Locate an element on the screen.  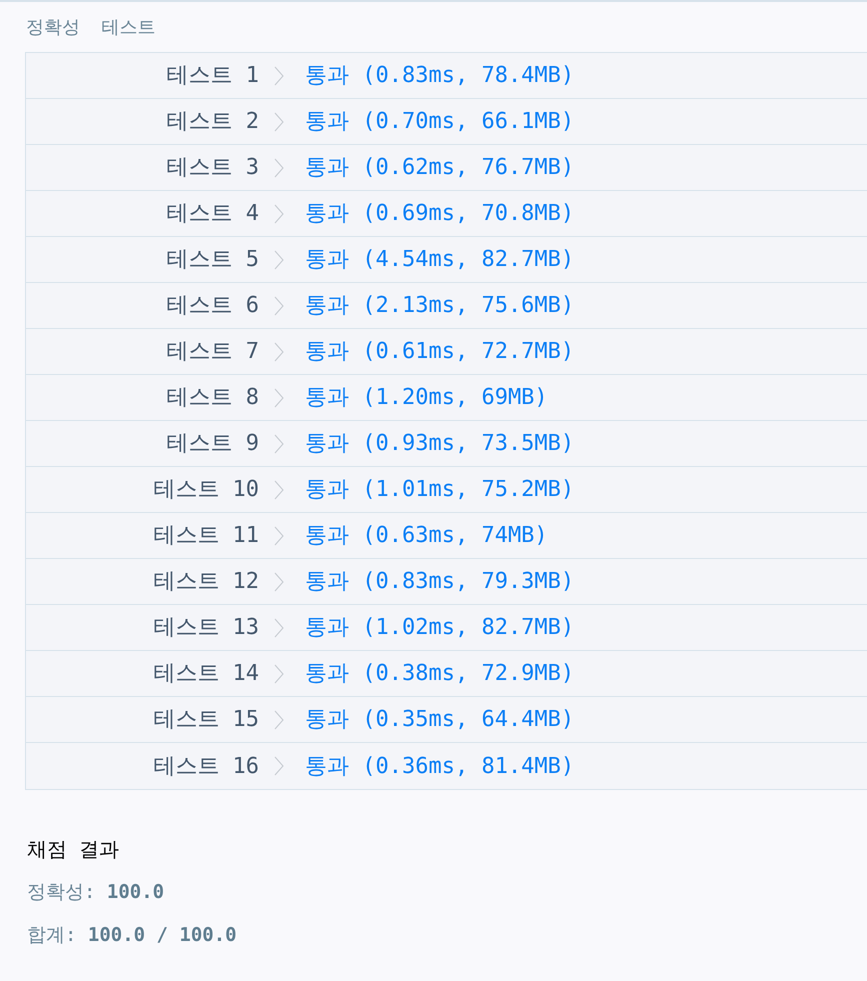
test-result: 통과 (0.93ms, 73.5MB) is located at coordinates (439, 444).